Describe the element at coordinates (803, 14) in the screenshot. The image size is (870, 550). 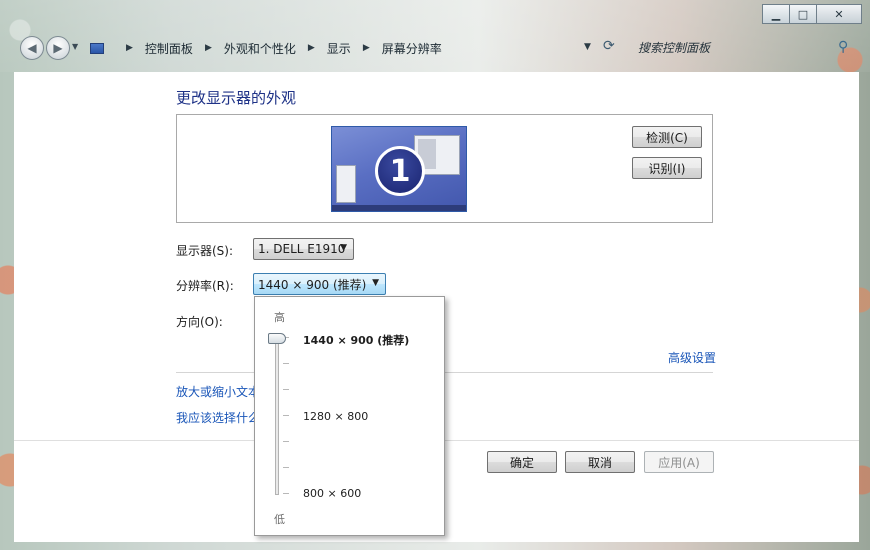
I see `maximize-button: □` at that location.